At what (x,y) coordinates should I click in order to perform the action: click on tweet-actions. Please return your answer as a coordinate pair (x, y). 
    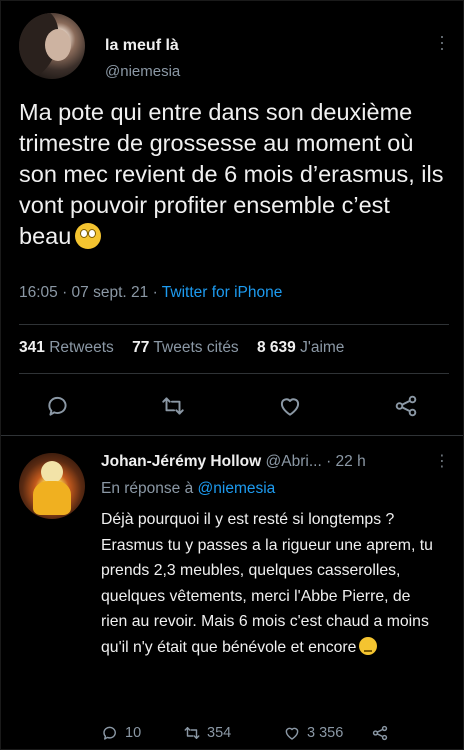
    Looking at the image, I should click on (235, 406).